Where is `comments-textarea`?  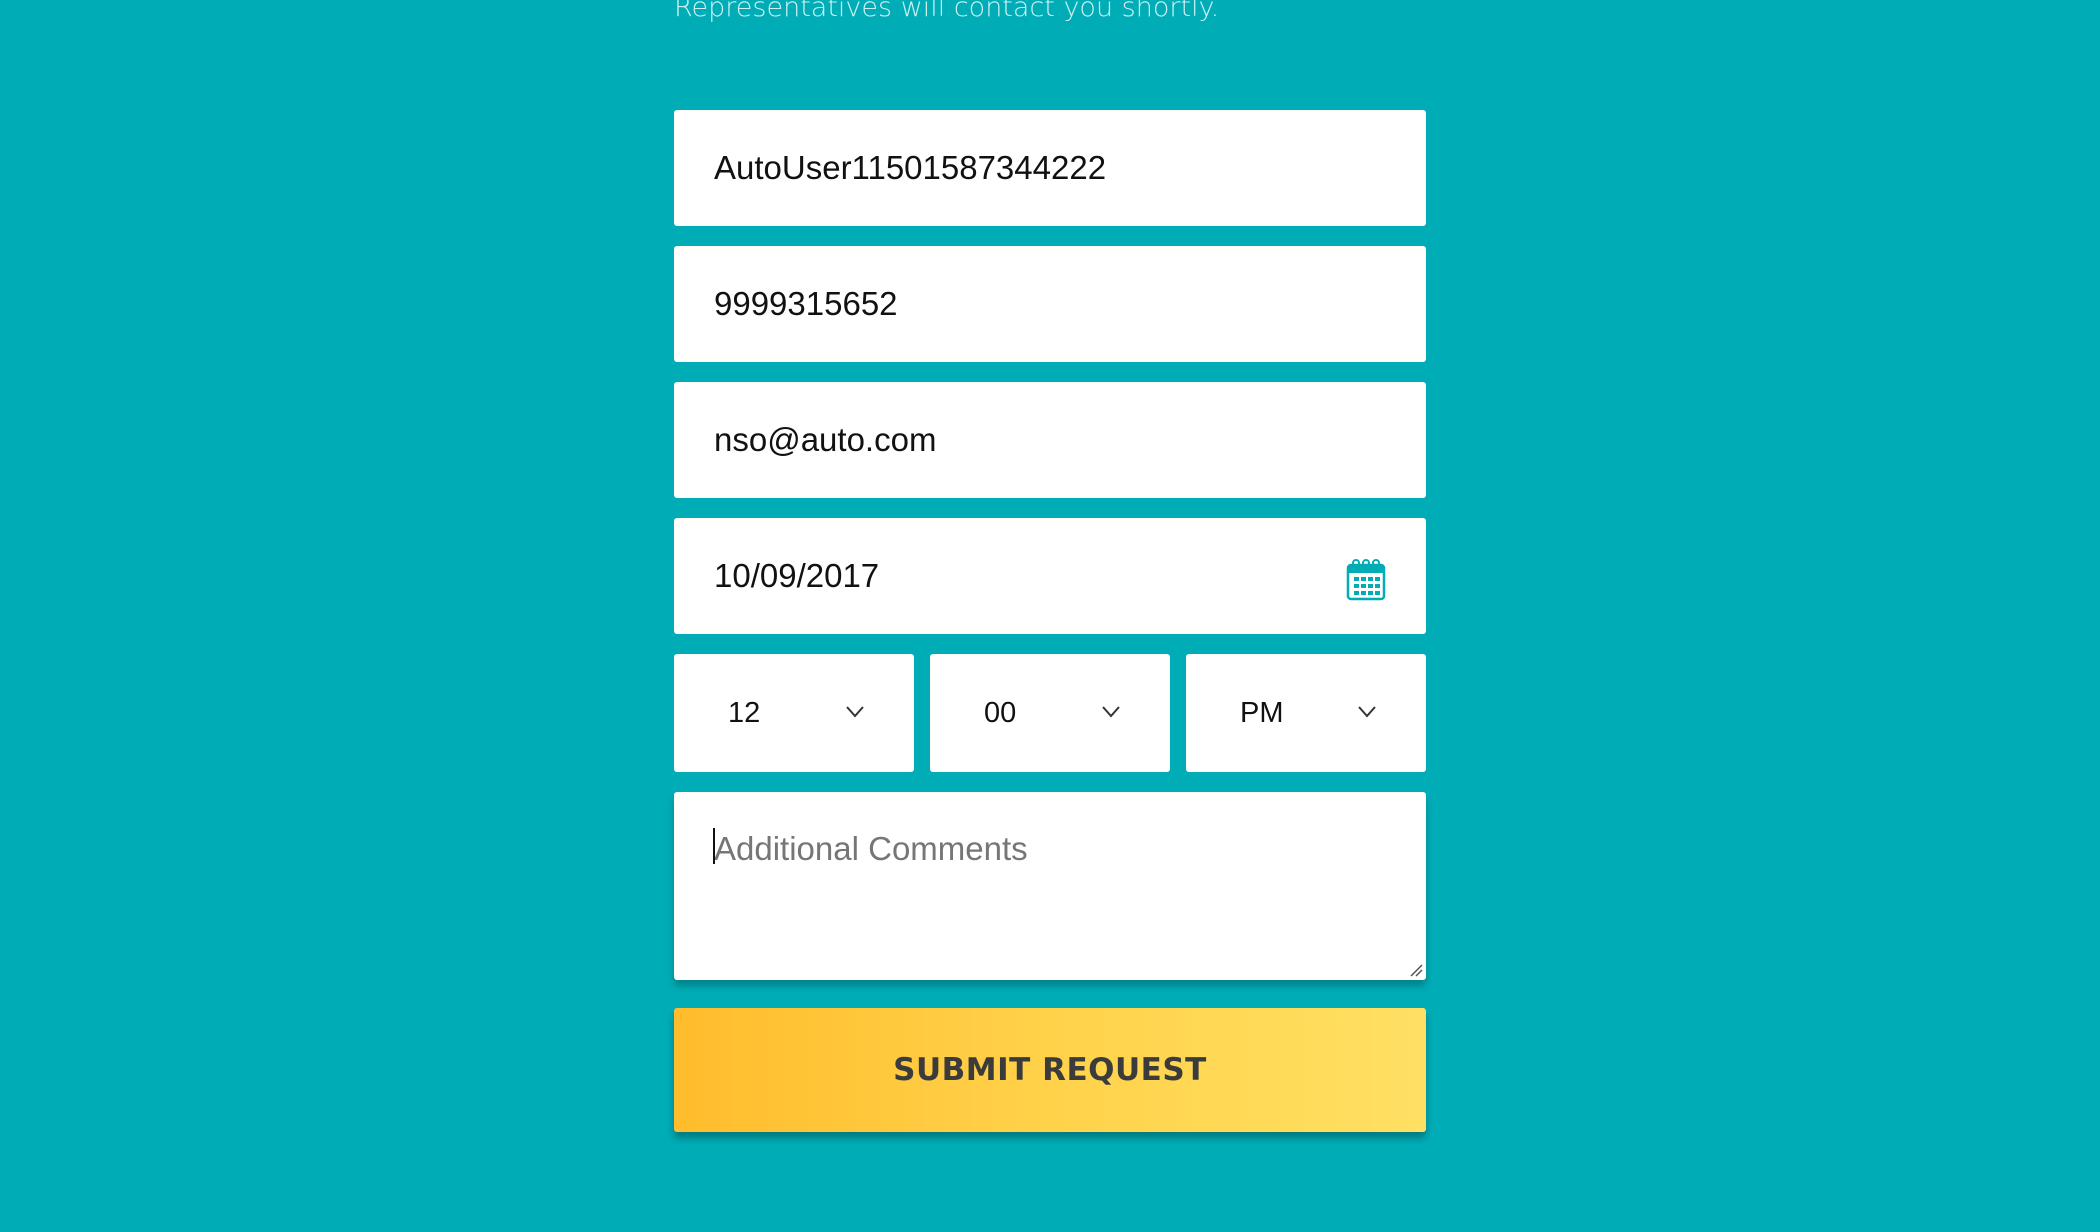 comments-textarea is located at coordinates (1050, 886).